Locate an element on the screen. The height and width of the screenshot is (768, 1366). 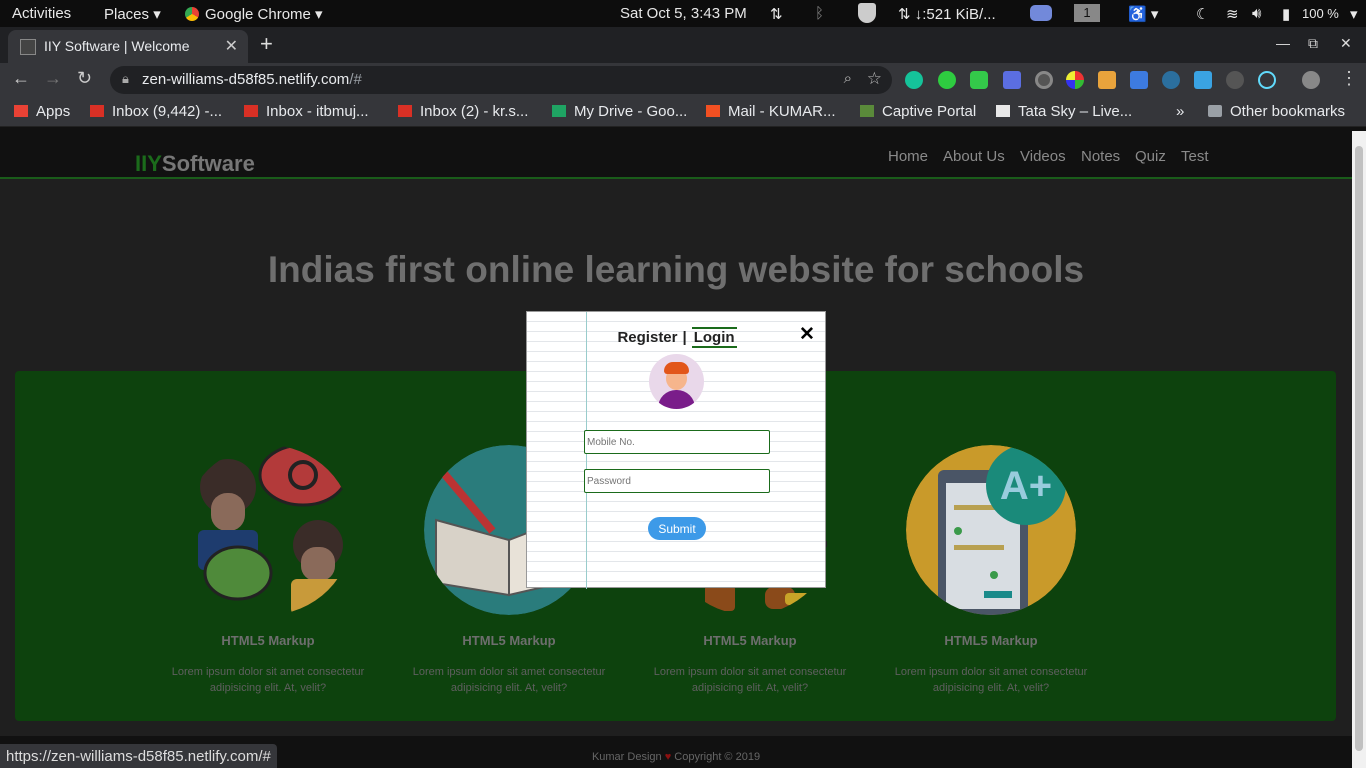
scrollbar-thumb is located at coordinates (1359, 448).